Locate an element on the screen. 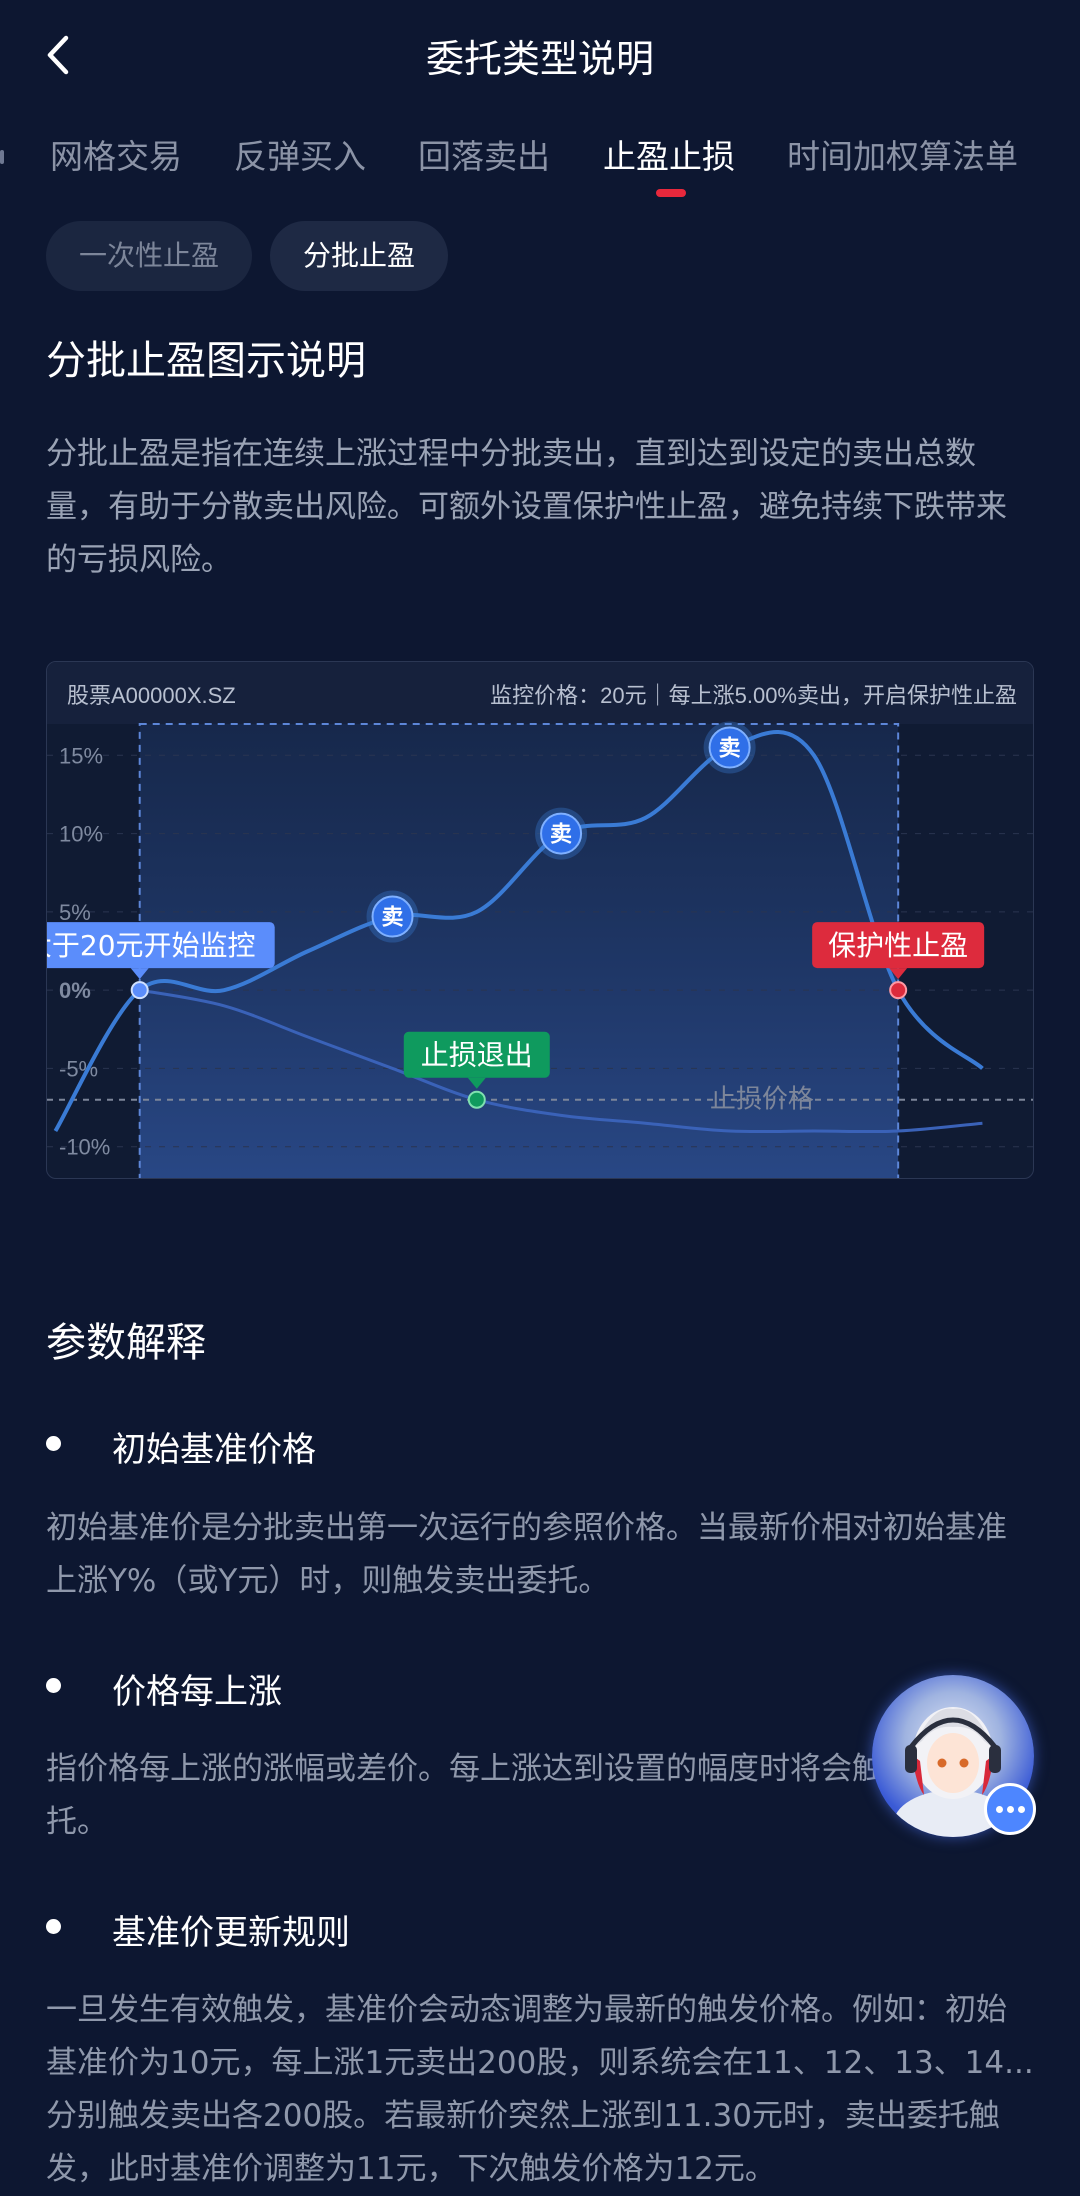 This screenshot has height=2196, width=1080. y-tick-label: 10% is located at coordinates (81, 834).